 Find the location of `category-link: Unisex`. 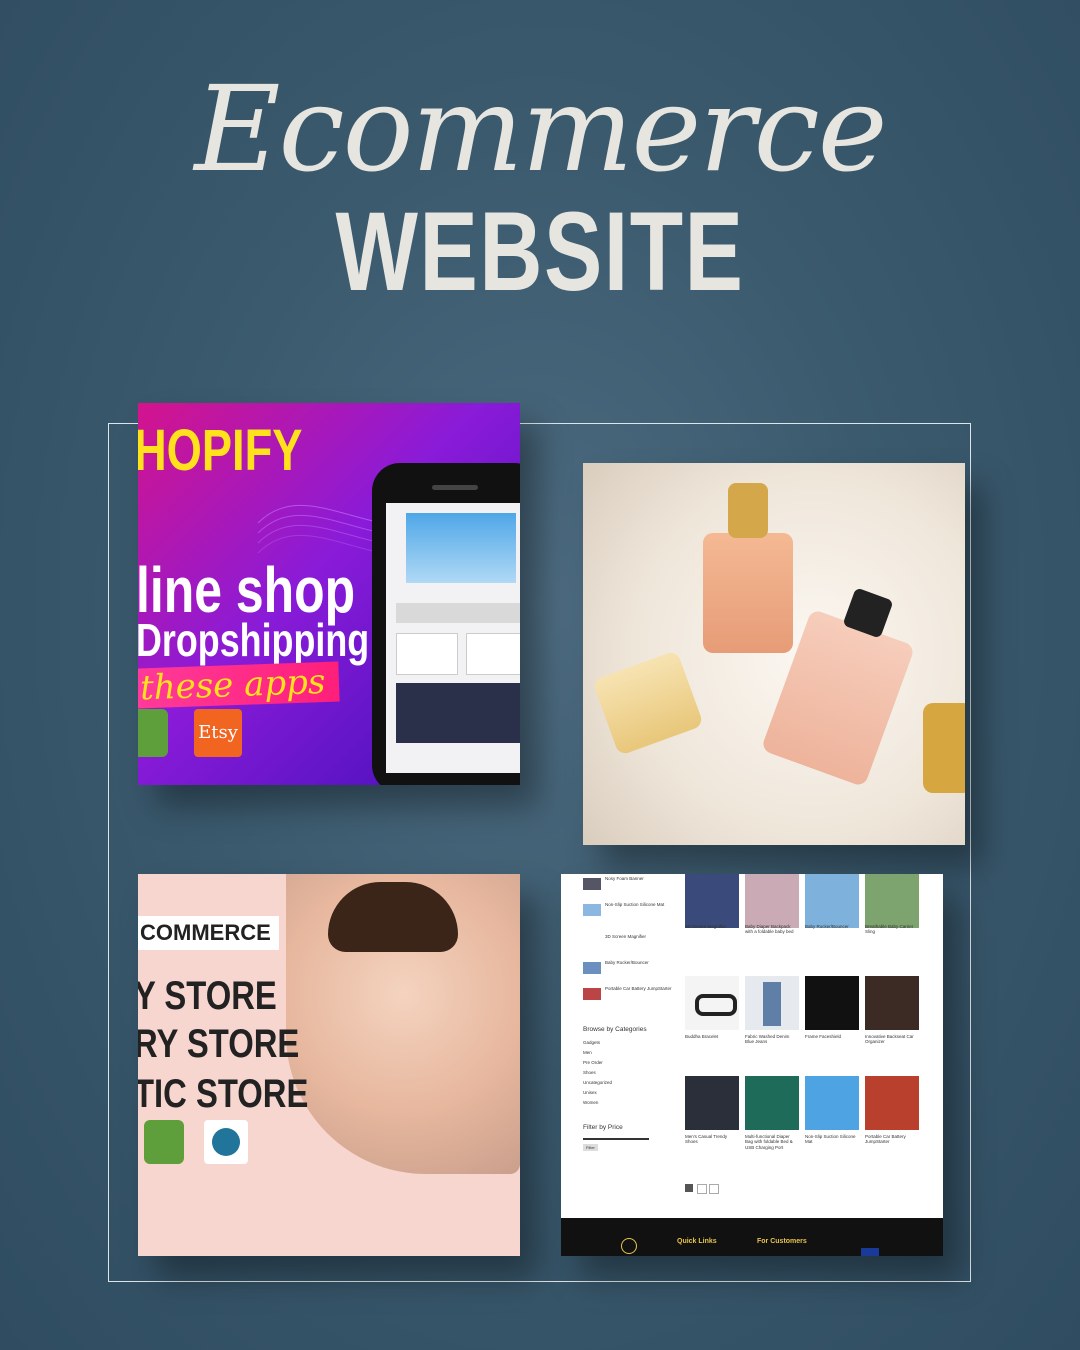

category-link: Unisex is located at coordinates (590, 1092).